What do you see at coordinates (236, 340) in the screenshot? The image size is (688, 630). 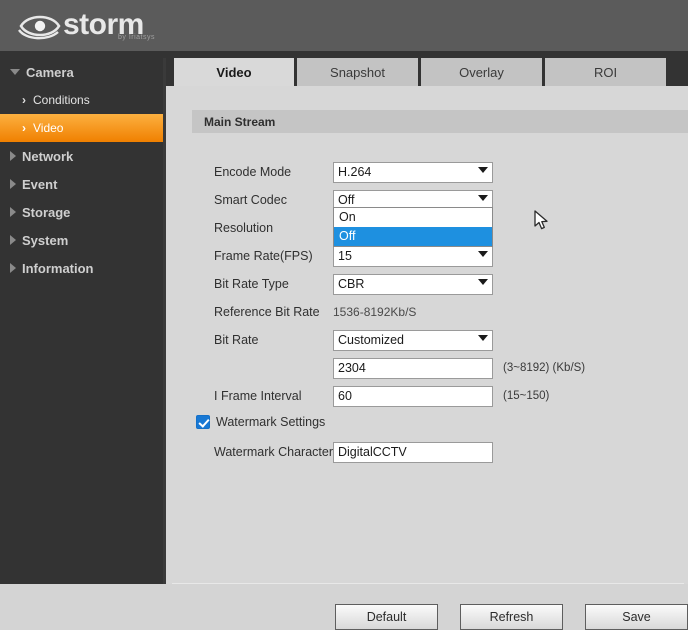 I see `label-bit-rate: Bit Rate` at bounding box center [236, 340].